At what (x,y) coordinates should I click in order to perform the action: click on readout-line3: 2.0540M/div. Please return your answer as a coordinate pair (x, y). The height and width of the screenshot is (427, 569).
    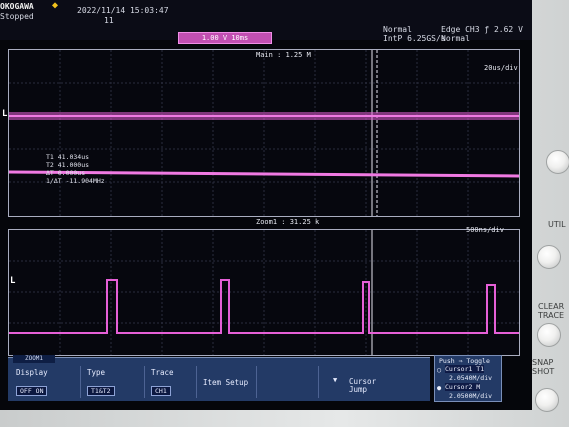
    Looking at the image, I should click on (471, 378).